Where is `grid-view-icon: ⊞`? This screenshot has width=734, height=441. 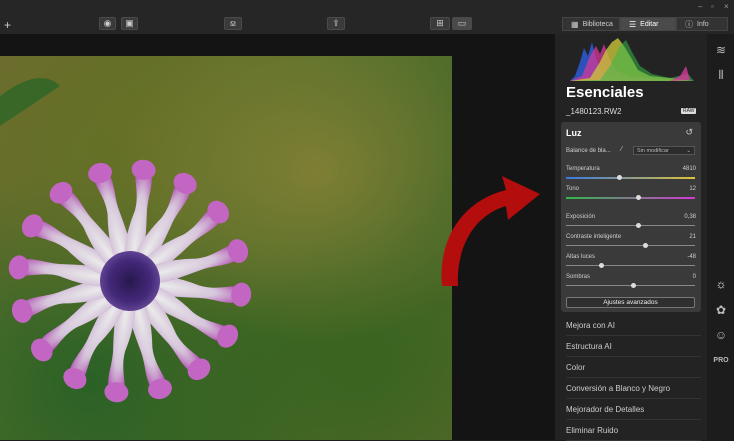
grid-view-icon: ⊞ is located at coordinates (440, 23).